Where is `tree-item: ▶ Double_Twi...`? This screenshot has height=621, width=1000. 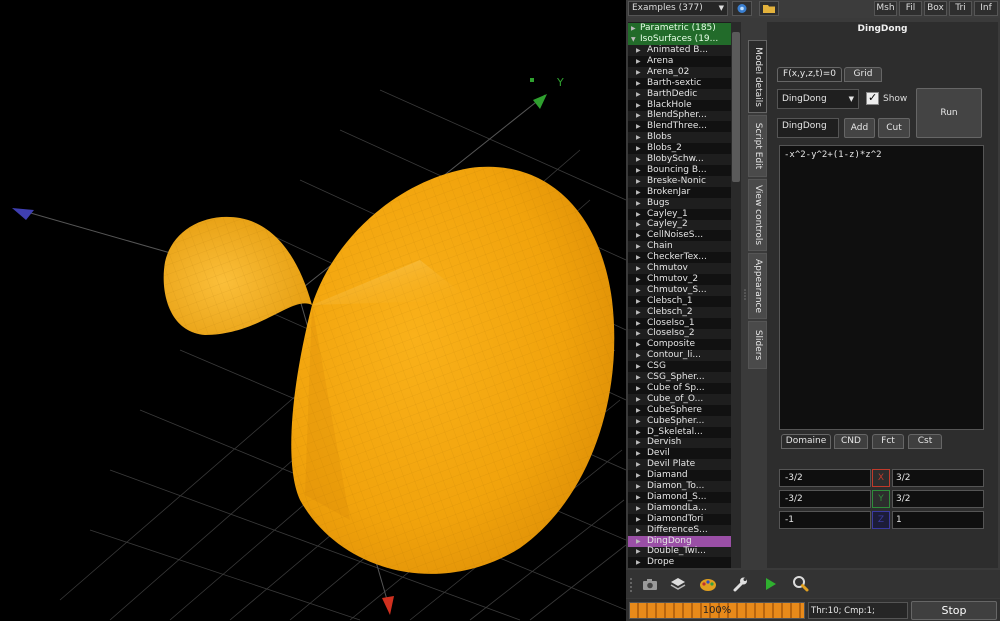 tree-item: ▶ Double_Twi... is located at coordinates (679, 551).